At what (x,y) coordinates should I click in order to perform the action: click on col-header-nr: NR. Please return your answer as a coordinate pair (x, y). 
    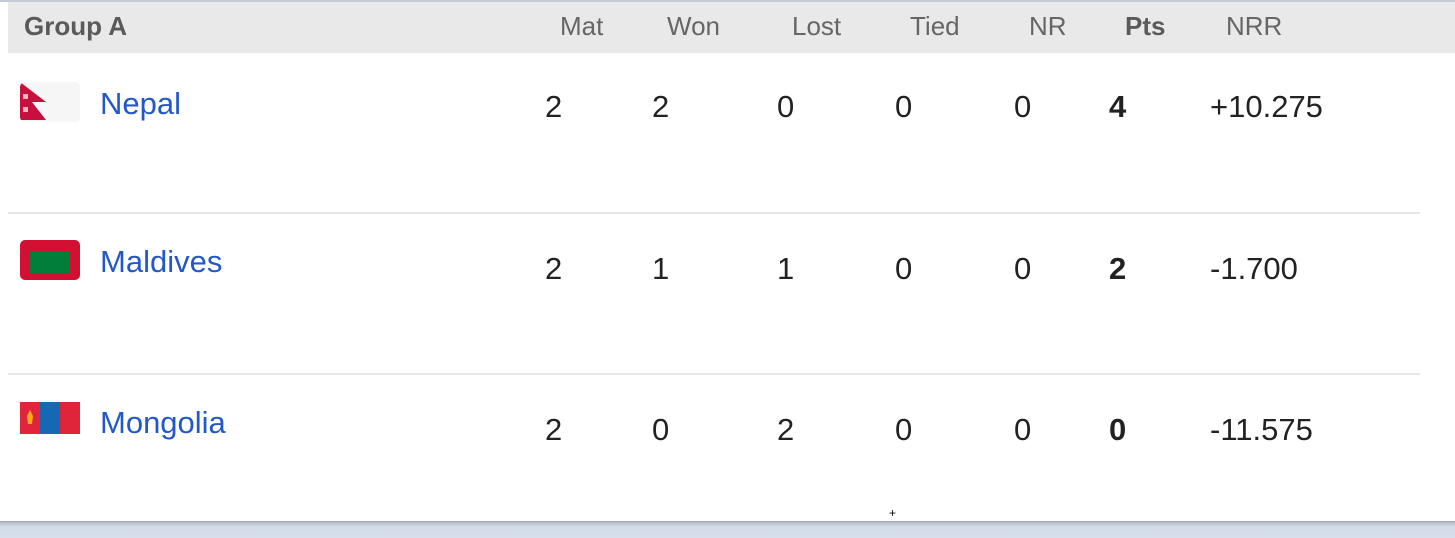
    Looking at the image, I should click on (1048, 26).